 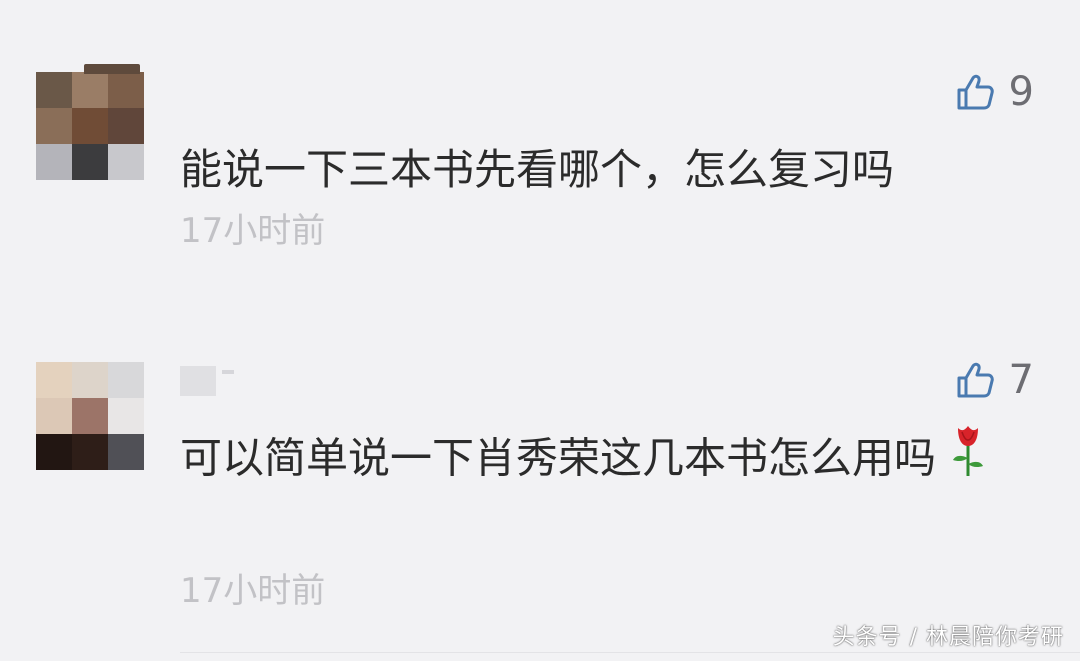 I want to click on like-count: 7, so click(x=1021, y=380).